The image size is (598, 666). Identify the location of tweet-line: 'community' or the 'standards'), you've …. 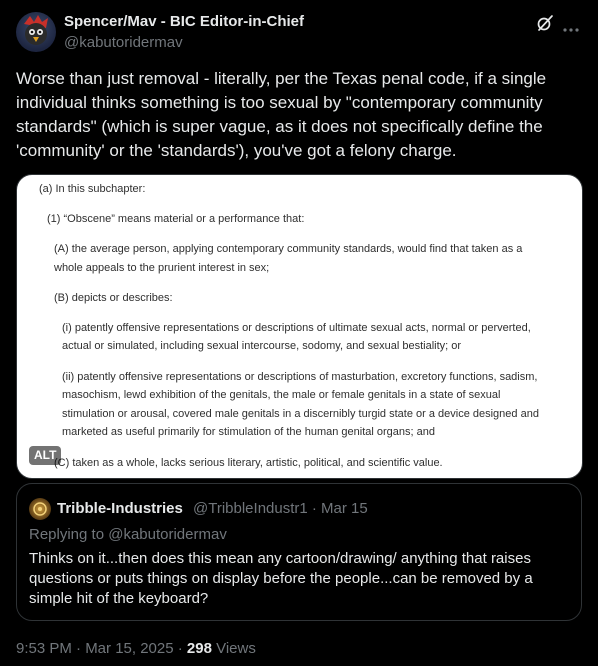
(236, 150).